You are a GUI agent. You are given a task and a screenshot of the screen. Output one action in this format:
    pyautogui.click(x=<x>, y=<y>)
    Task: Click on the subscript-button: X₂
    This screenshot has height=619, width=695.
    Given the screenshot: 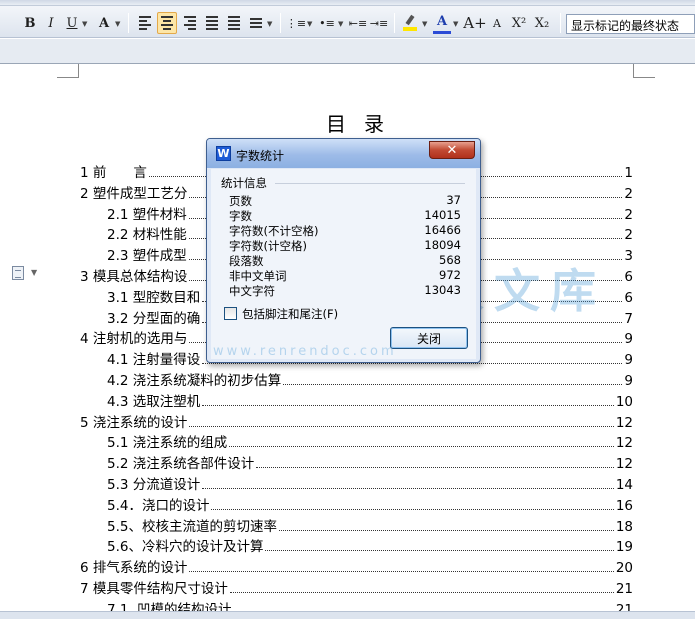 What is the action you would take?
    pyautogui.click(x=542, y=23)
    